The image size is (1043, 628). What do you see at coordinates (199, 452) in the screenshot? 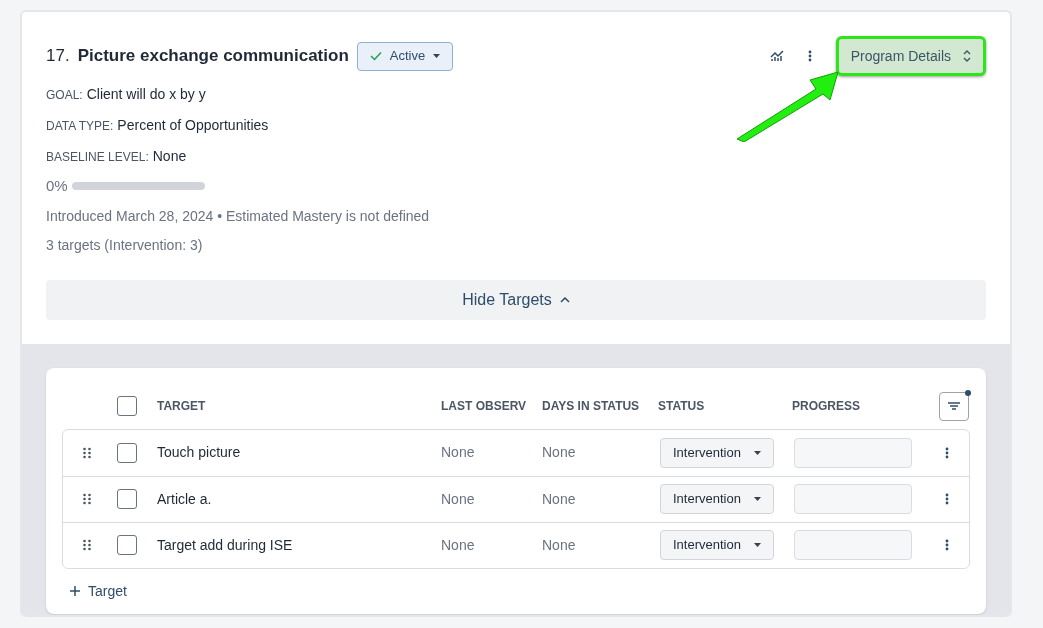
I see `target-name: Touch picture` at bounding box center [199, 452].